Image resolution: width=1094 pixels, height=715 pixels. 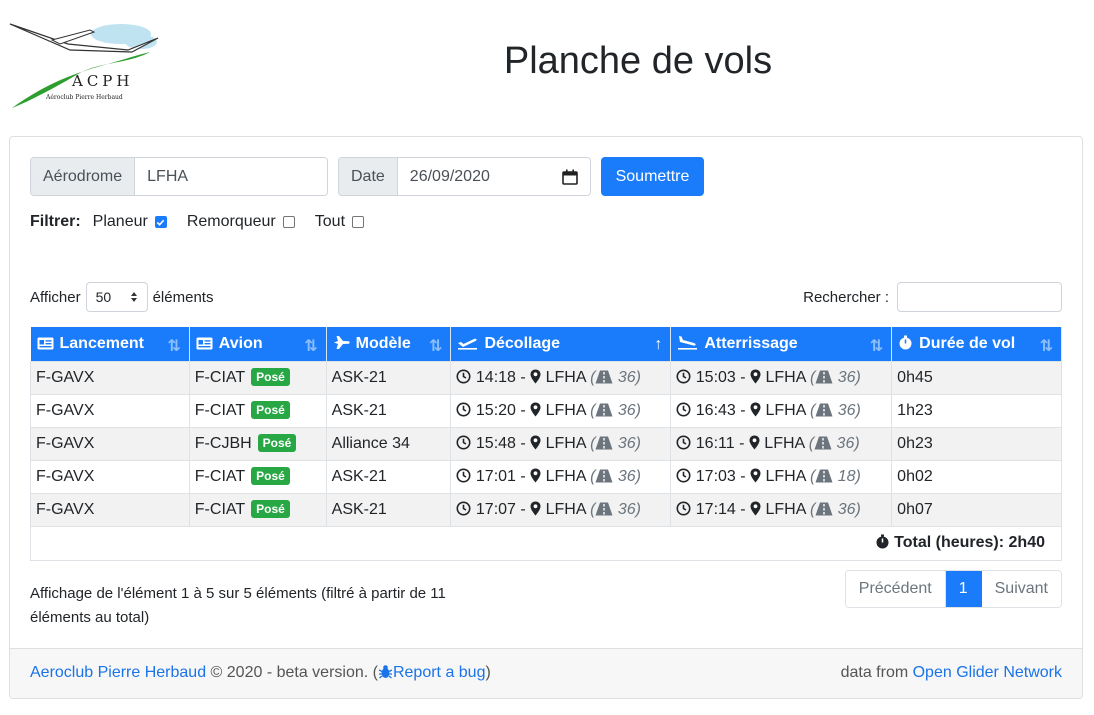 I want to click on date-group: Date 26/09/2020, so click(x=464, y=176).